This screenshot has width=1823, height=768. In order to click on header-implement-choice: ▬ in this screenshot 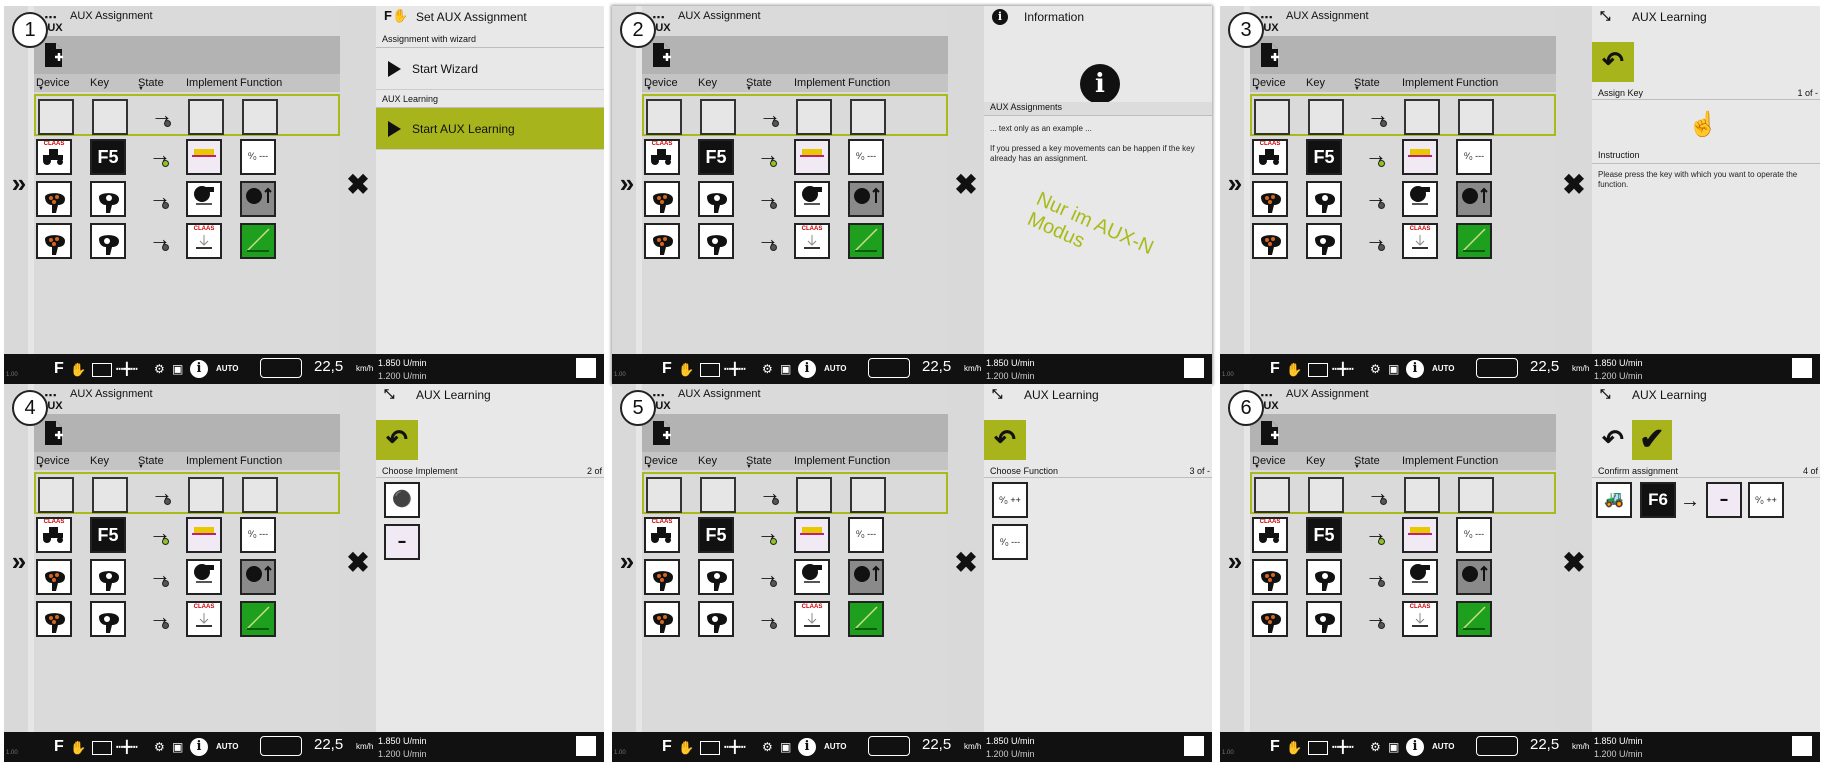, I will do `click(402, 542)`.